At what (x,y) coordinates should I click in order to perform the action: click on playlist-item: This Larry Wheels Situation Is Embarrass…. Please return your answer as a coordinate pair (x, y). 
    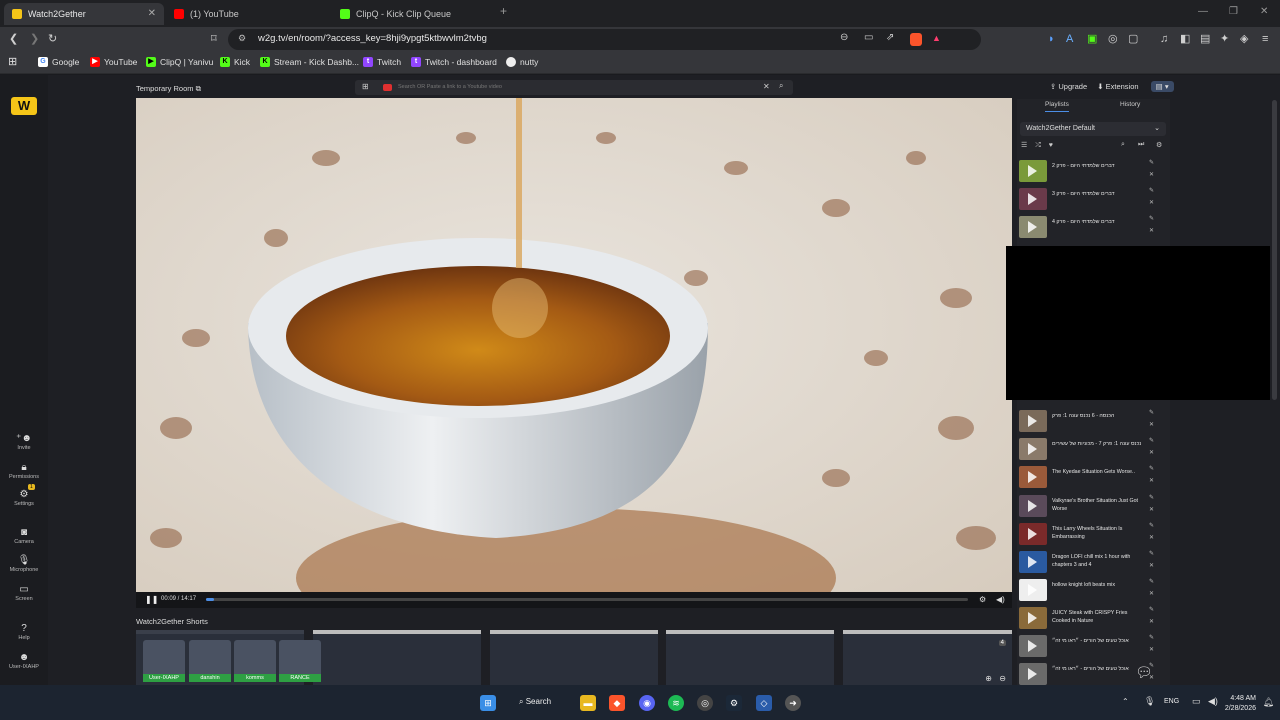
    Looking at the image, I should click on (1092, 534).